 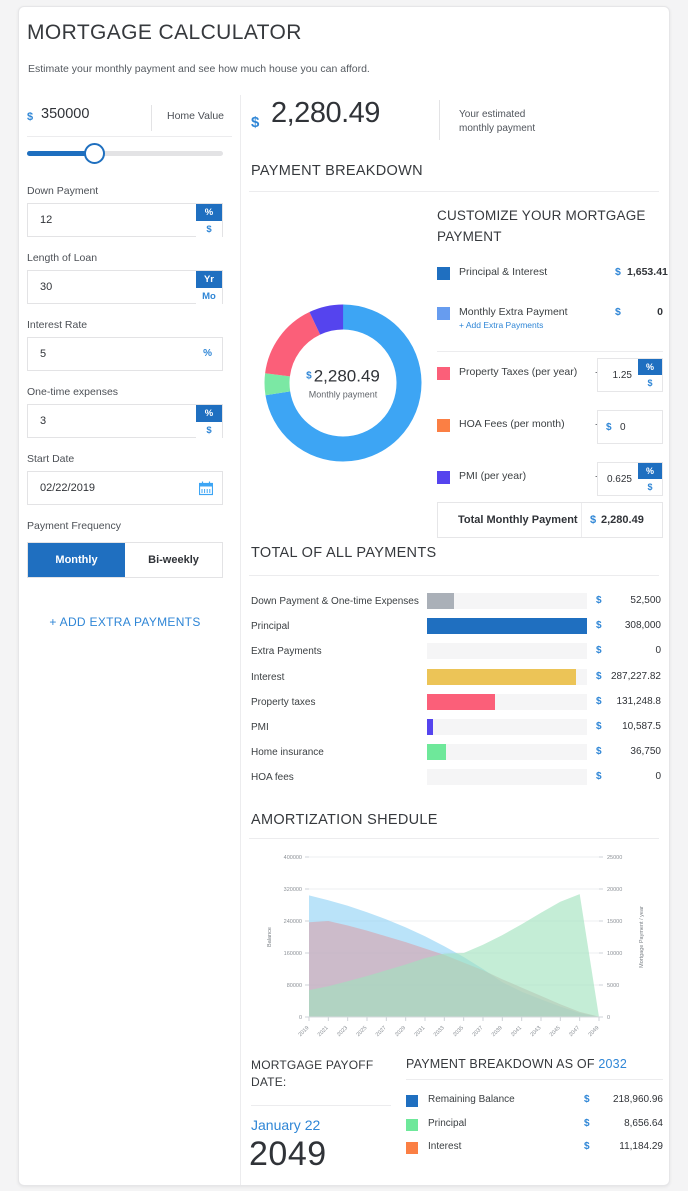 What do you see at coordinates (57, 325) in the screenshot?
I see `field-label: Interest Rate` at bounding box center [57, 325].